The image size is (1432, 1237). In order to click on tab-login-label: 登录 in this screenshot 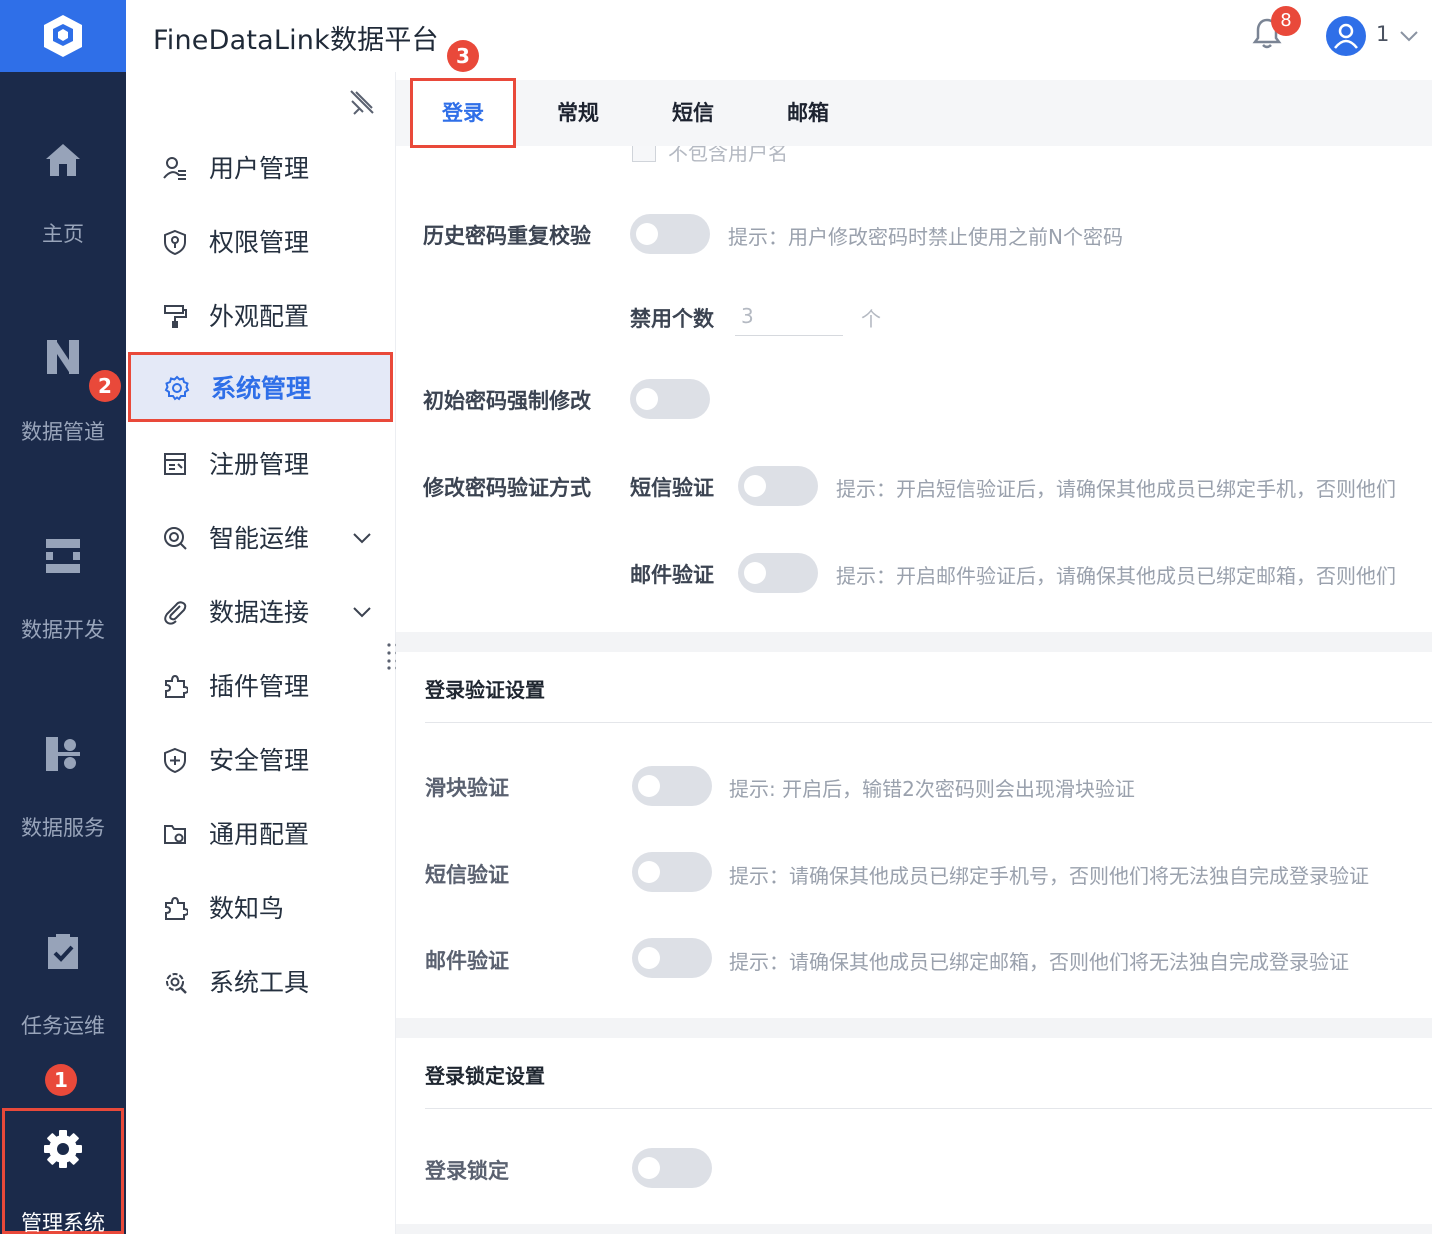, I will do `click(463, 113)`.